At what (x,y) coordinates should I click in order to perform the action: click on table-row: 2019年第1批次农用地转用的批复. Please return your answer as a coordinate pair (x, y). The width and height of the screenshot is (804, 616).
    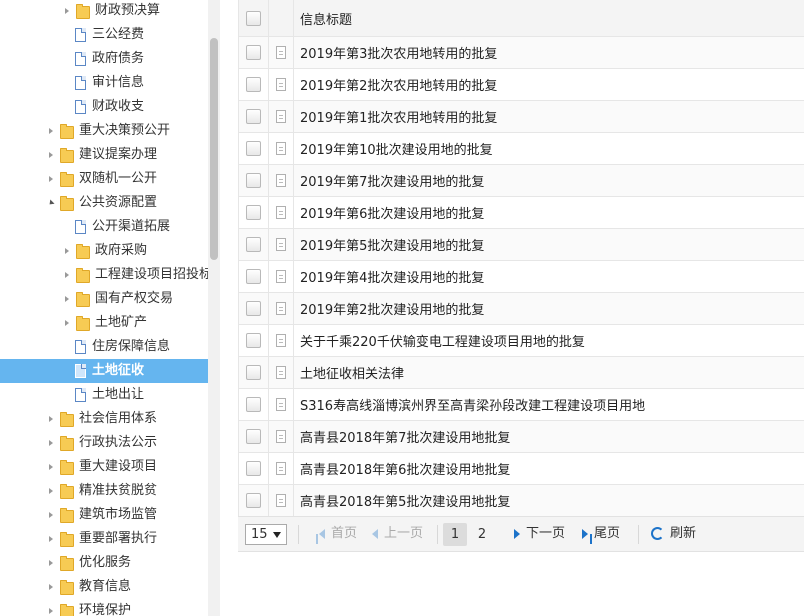
    Looking at the image, I should click on (521, 116).